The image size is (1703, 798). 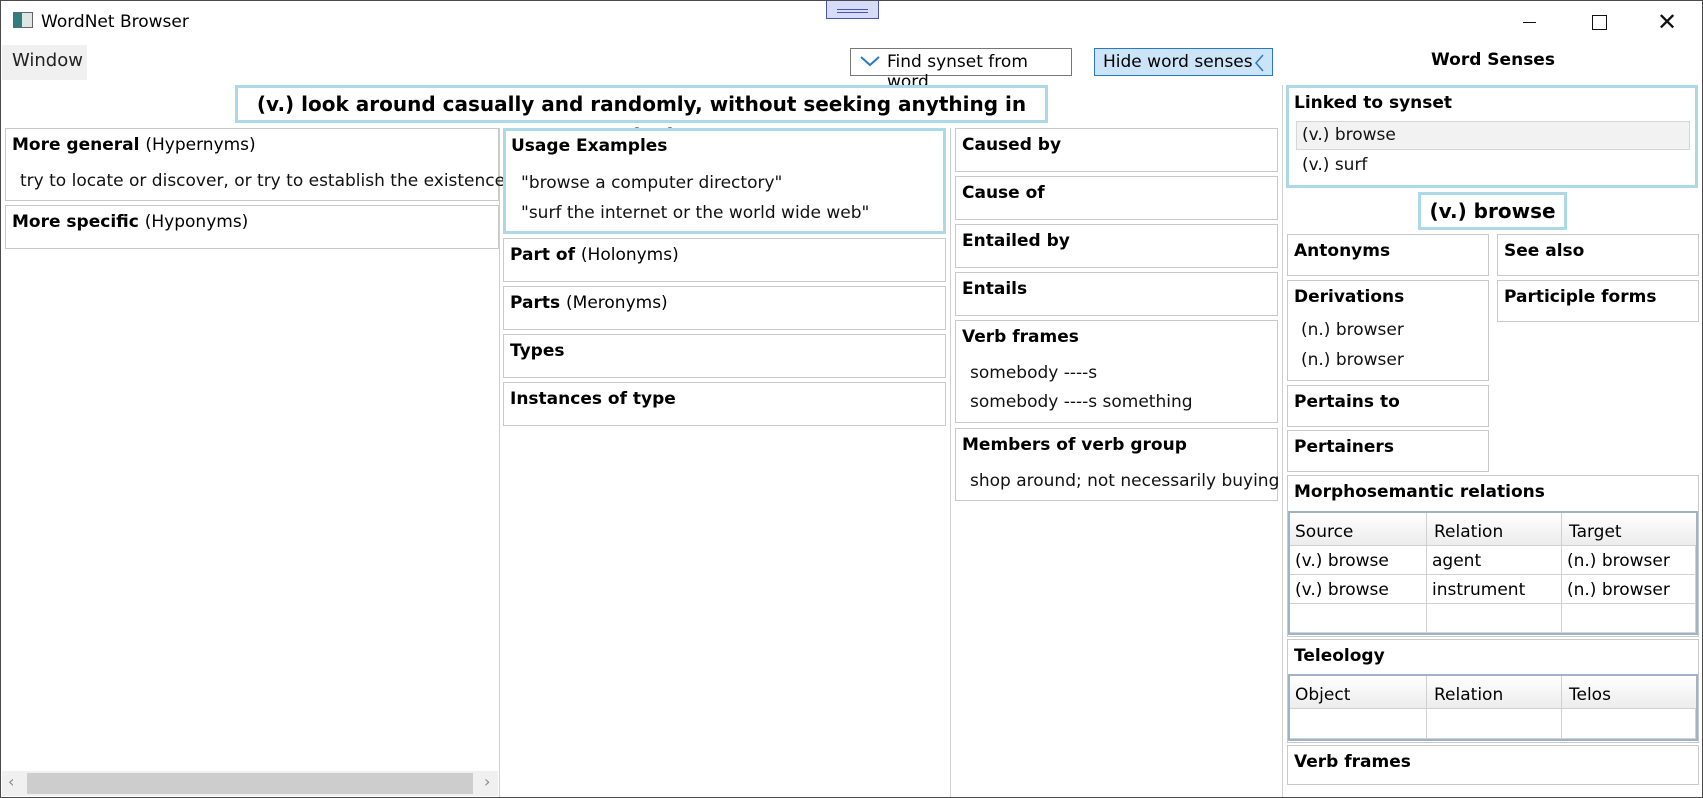 I want to click on hypernyms-sub: (Hypernyms), so click(x=200, y=145).